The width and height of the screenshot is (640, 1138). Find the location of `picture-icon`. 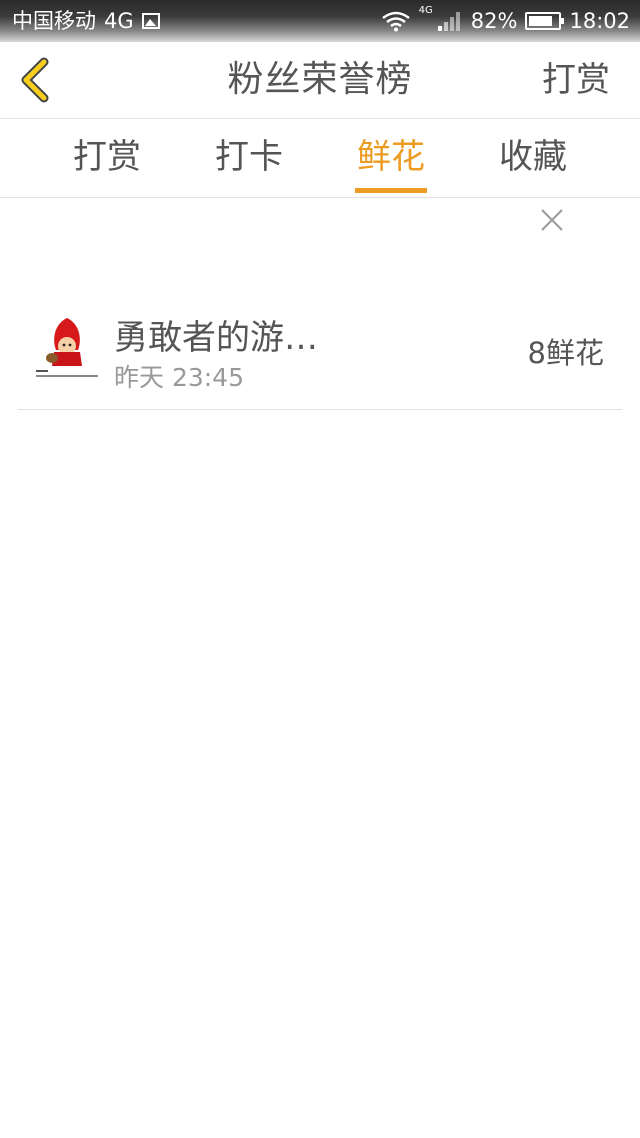

picture-icon is located at coordinates (150, 21).